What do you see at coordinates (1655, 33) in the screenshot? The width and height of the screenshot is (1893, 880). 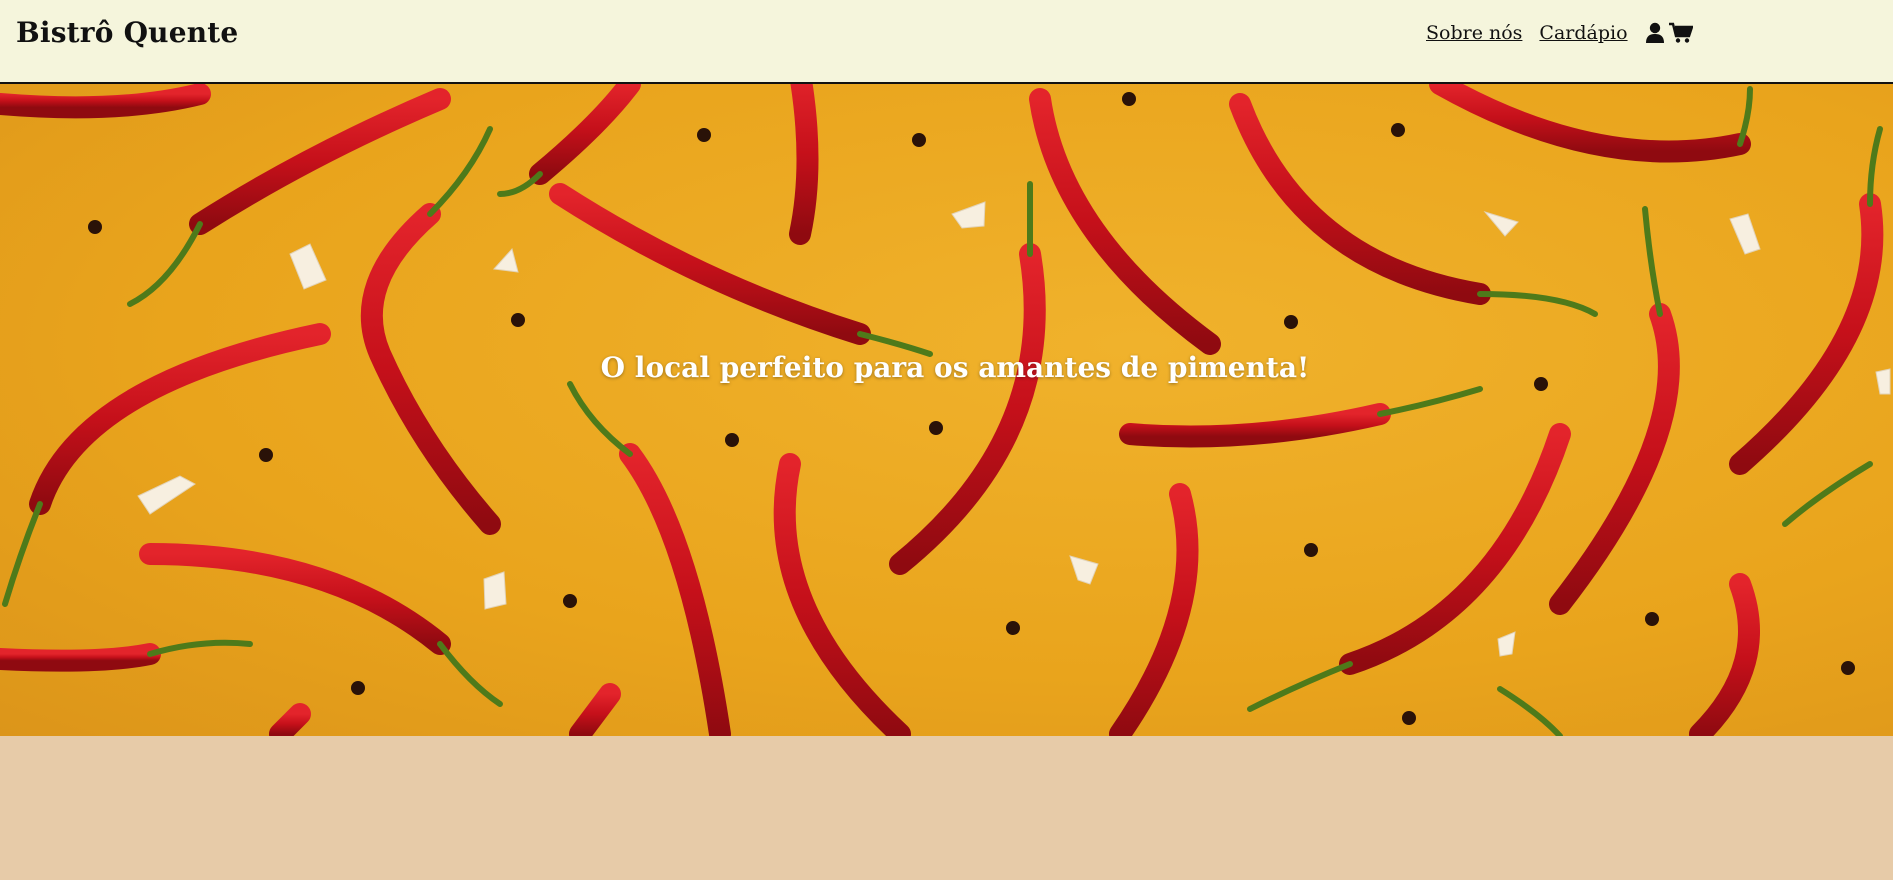 I see `user-icon` at bounding box center [1655, 33].